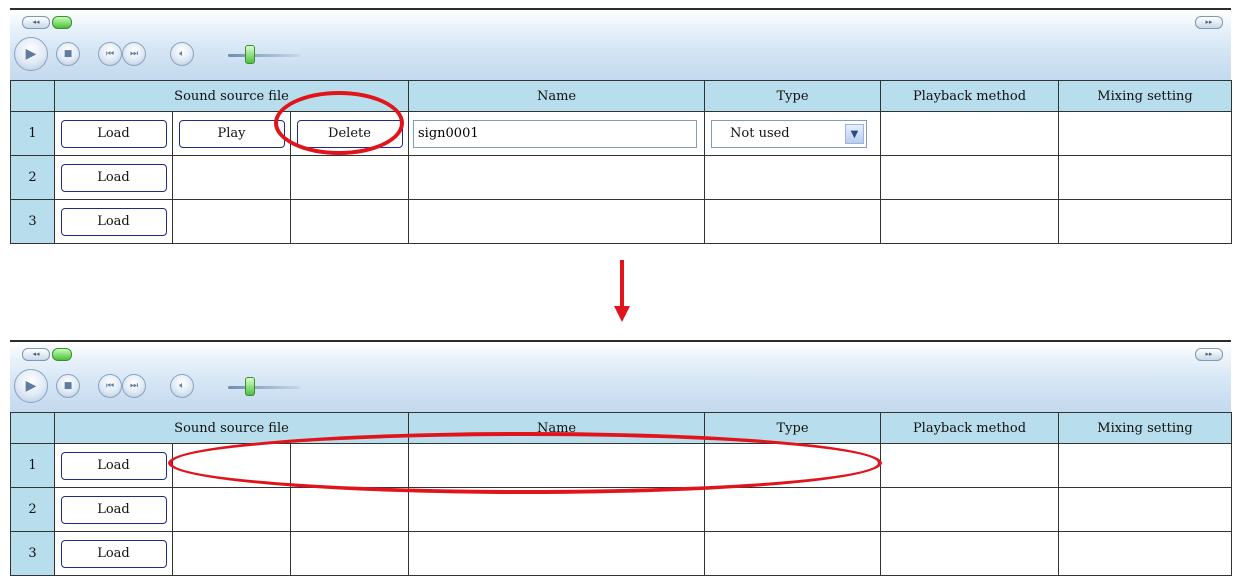  Describe the element at coordinates (855, 133) in the screenshot. I see `chevron-down-icon: ▼` at that location.